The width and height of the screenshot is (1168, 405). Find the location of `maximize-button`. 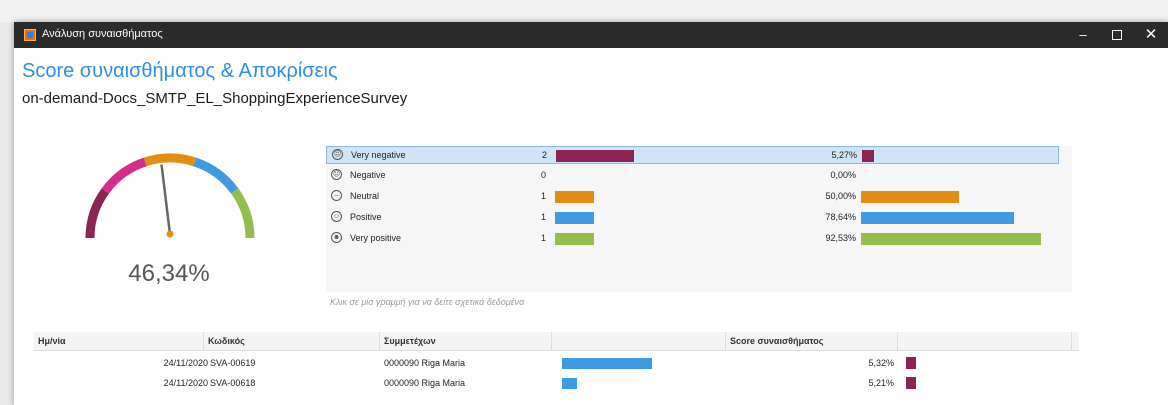

maximize-button is located at coordinates (1117, 35).